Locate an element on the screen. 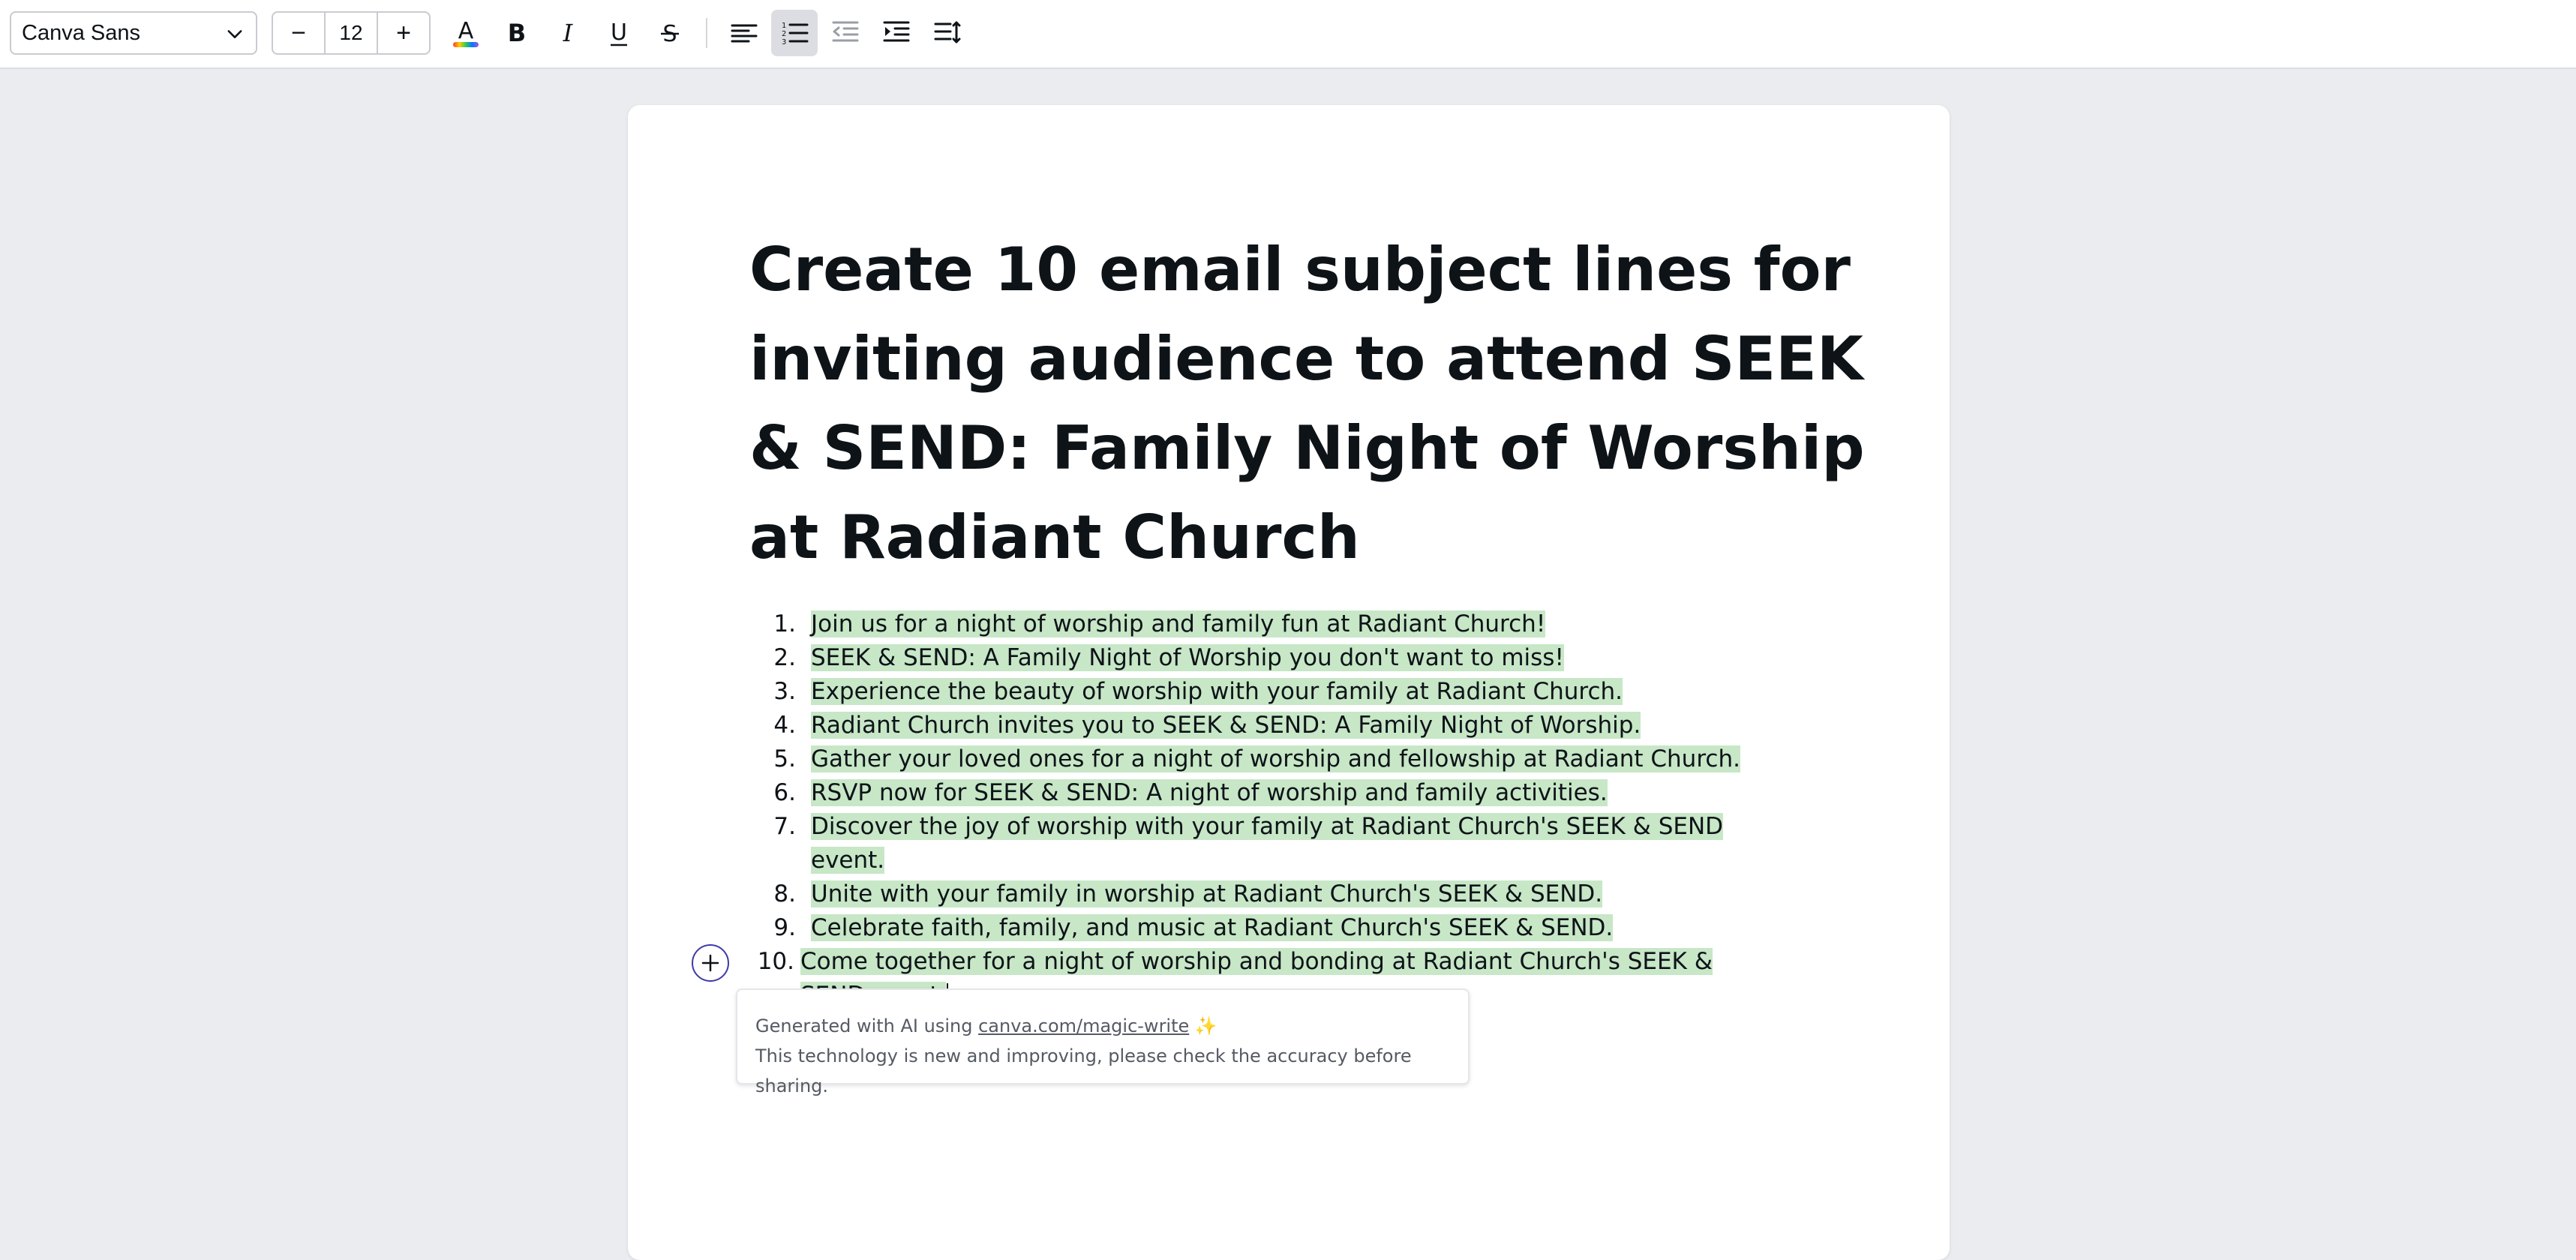 The height and width of the screenshot is (1260, 2576). font-family-dropdown: Canva Sans is located at coordinates (133, 33).